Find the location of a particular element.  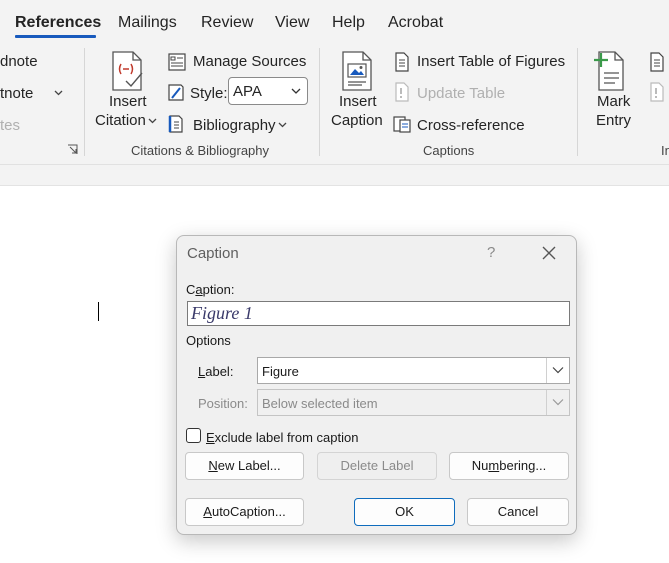

caption-field-label: Caption: is located at coordinates (210, 289).